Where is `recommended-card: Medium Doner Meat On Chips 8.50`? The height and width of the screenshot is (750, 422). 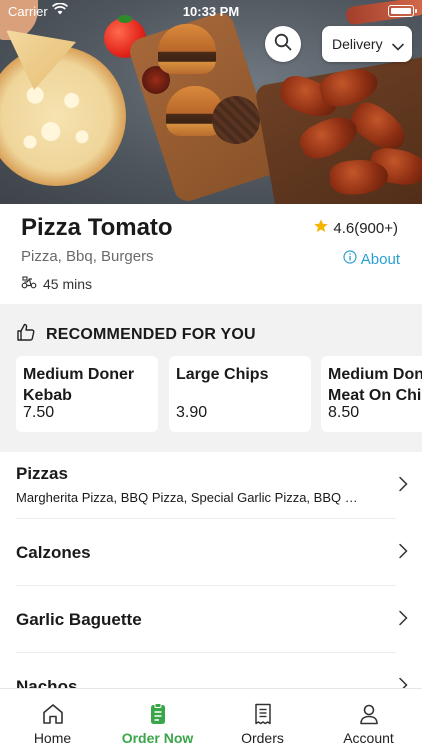 recommended-card: Medium Doner Meat On Chips 8.50 is located at coordinates (371, 394).